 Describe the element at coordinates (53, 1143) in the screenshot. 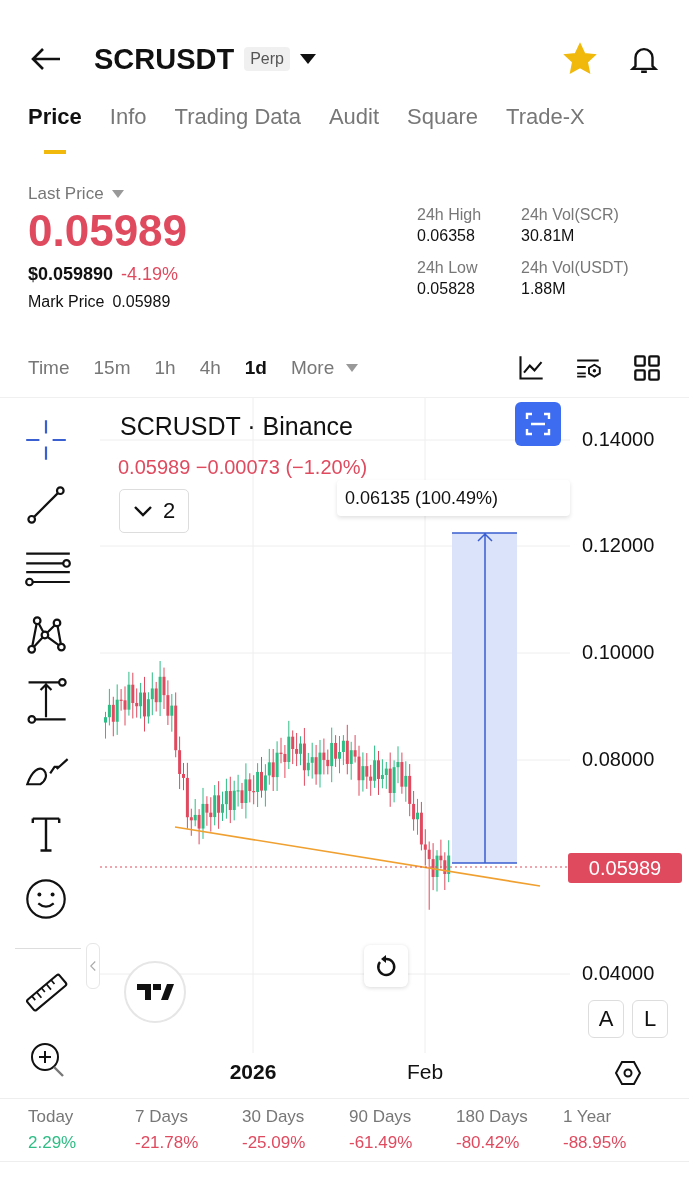

I see `period-change: 2.29%` at that location.